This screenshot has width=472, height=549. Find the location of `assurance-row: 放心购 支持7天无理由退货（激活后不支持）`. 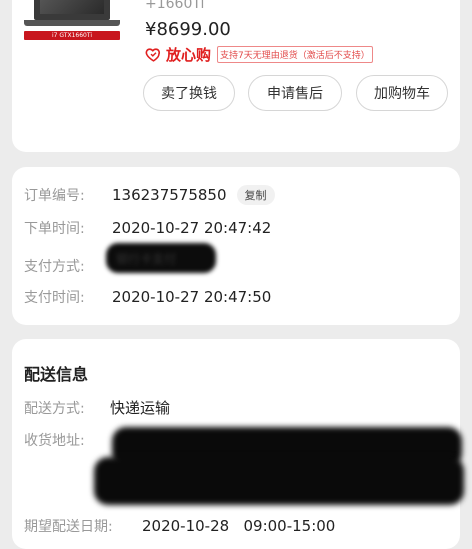

assurance-row: 放心购 支持7天无理由退货（激活后不支持） is located at coordinates (259, 54).